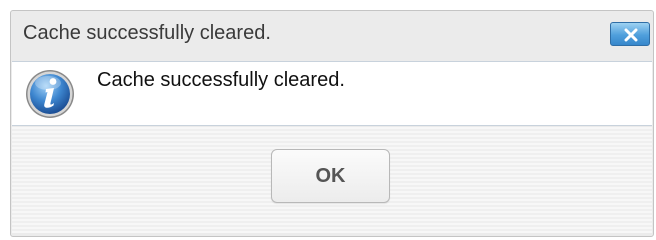 The image size is (656, 240). I want to click on ok-button: OK, so click(330, 176).